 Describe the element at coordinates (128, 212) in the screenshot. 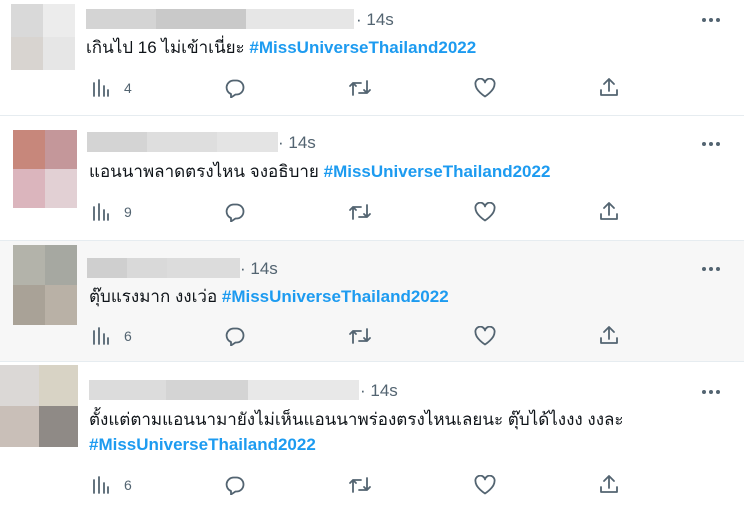

I see `views-count: 9` at that location.